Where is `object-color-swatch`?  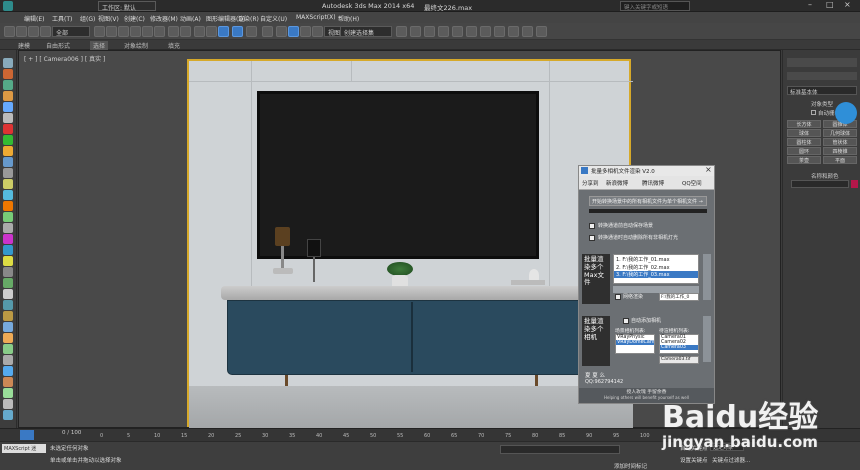 object-color-swatch is located at coordinates (854, 184).